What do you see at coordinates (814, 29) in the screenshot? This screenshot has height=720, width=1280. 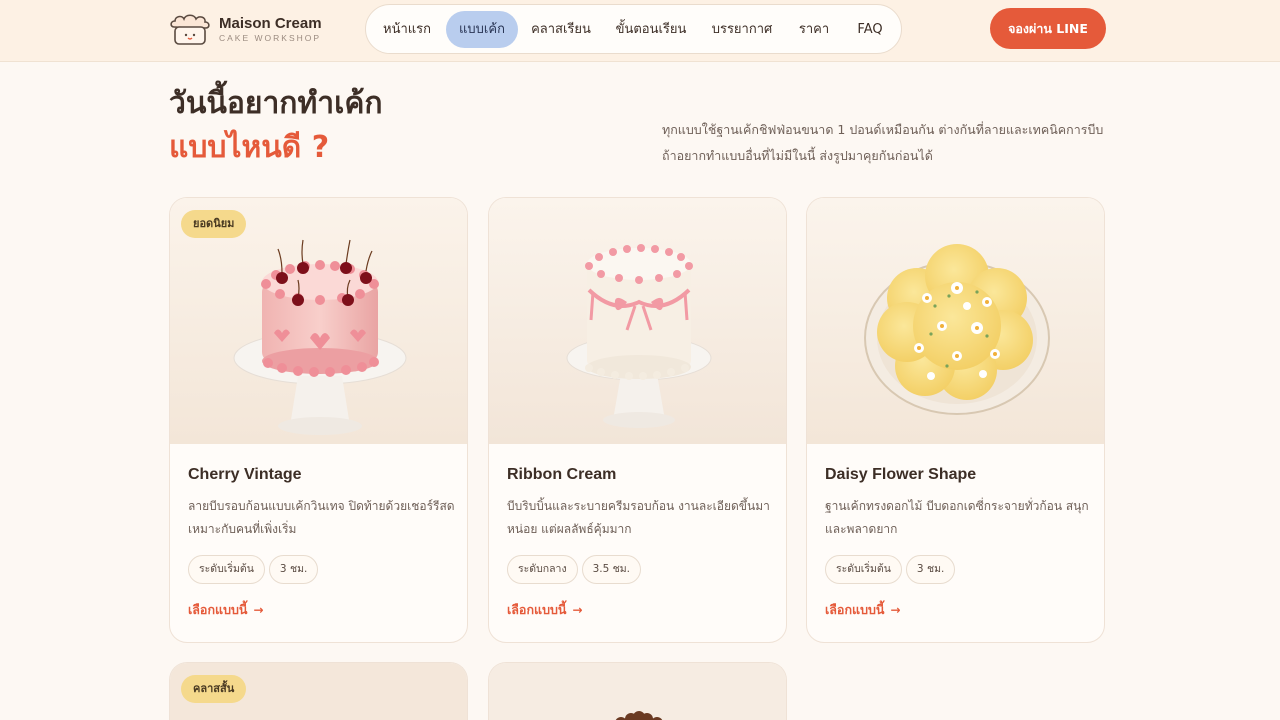 I see `nav-item-pricing: ราคา` at bounding box center [814, 29].